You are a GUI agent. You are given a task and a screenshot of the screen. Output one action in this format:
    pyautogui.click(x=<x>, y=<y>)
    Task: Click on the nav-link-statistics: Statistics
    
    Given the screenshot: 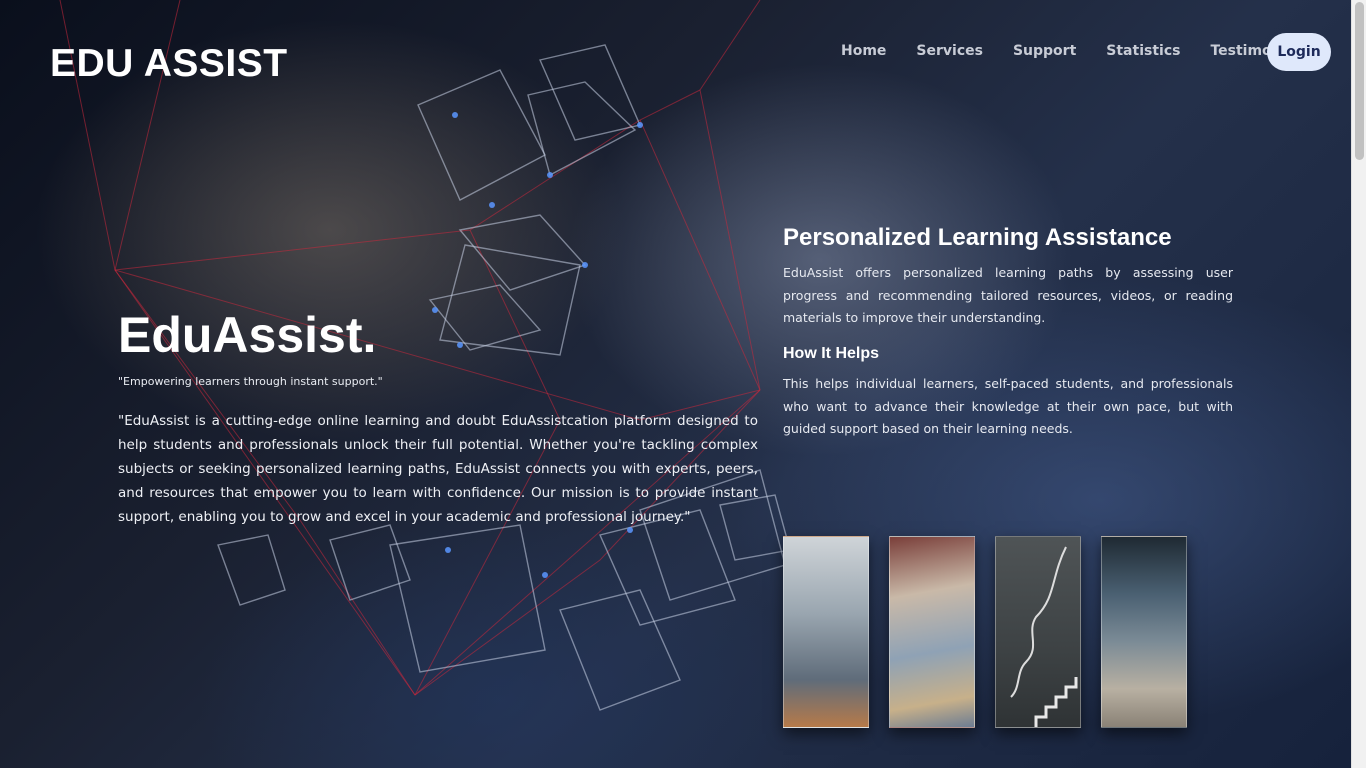 What is the action you would take?
    pyautogui.click(x=1143, y=51)
    